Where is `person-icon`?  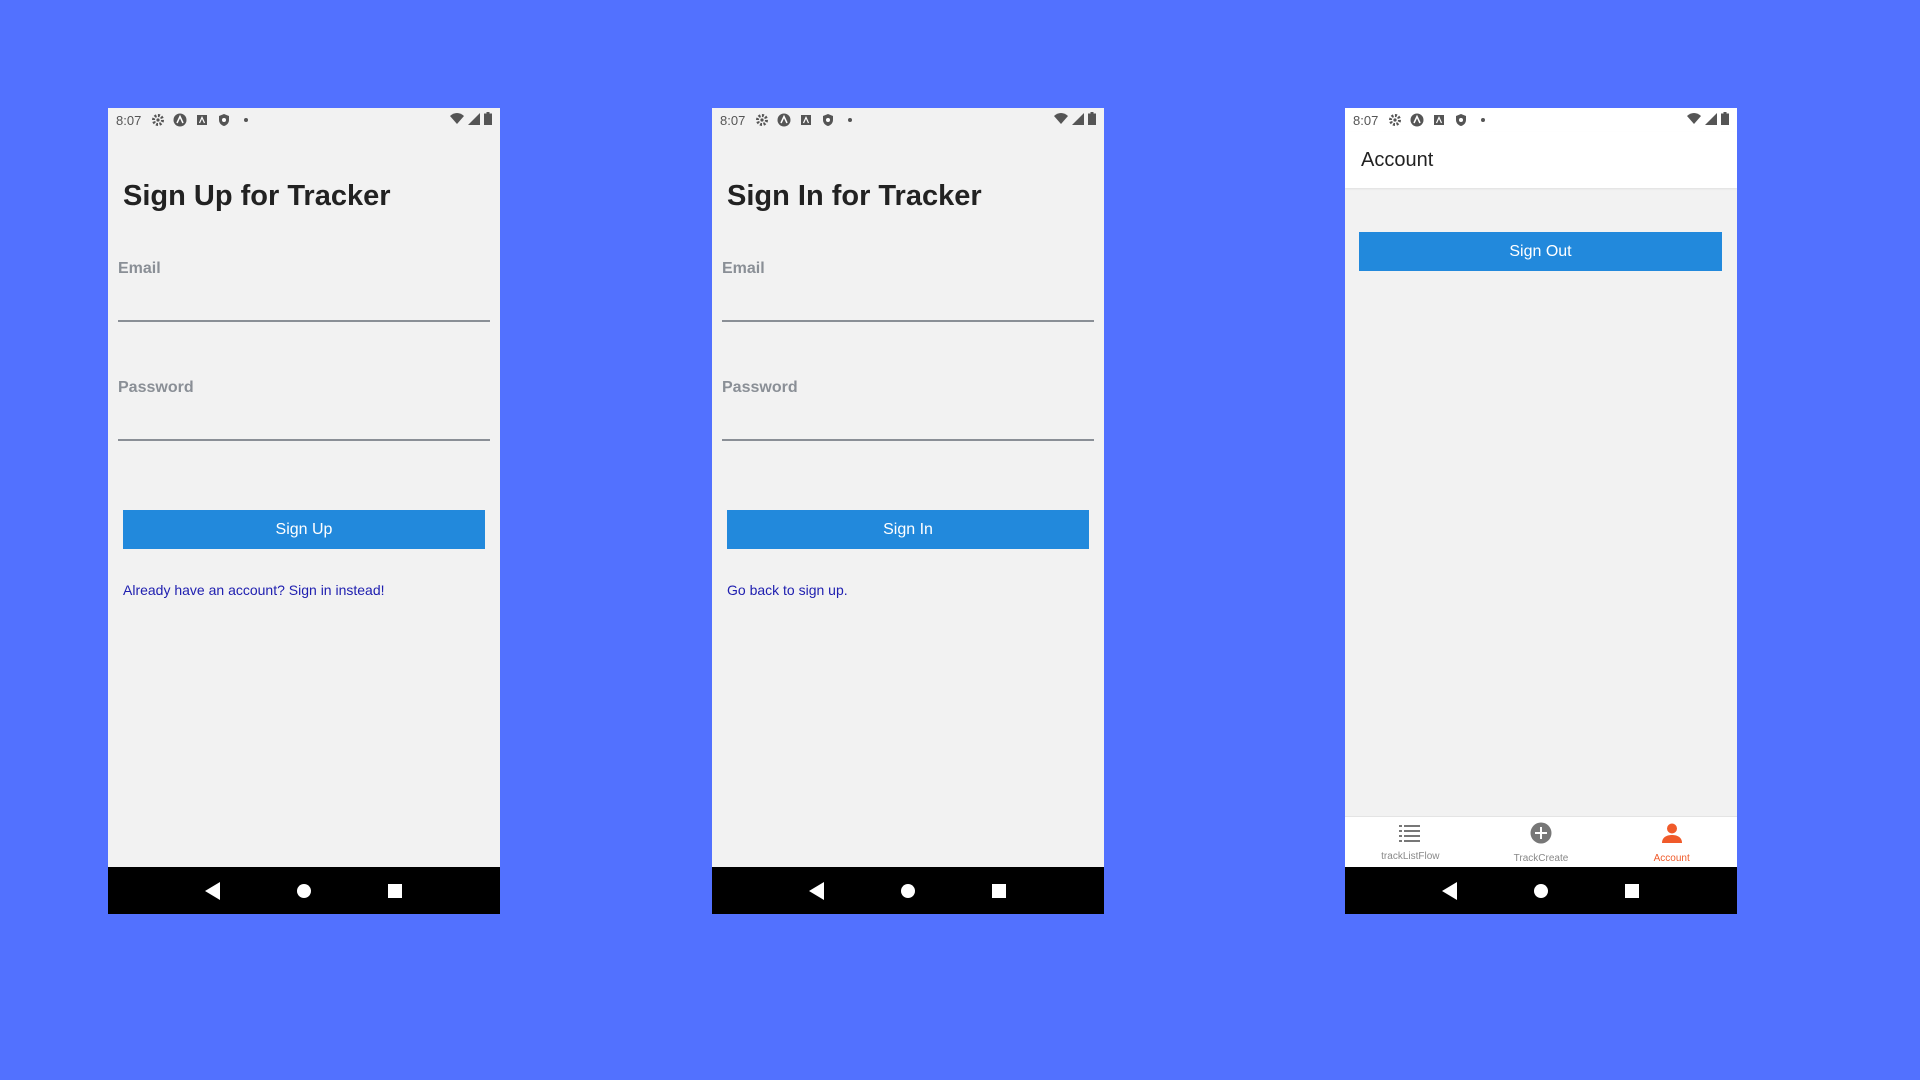
person-icon is located at coordinates (1672, 835).